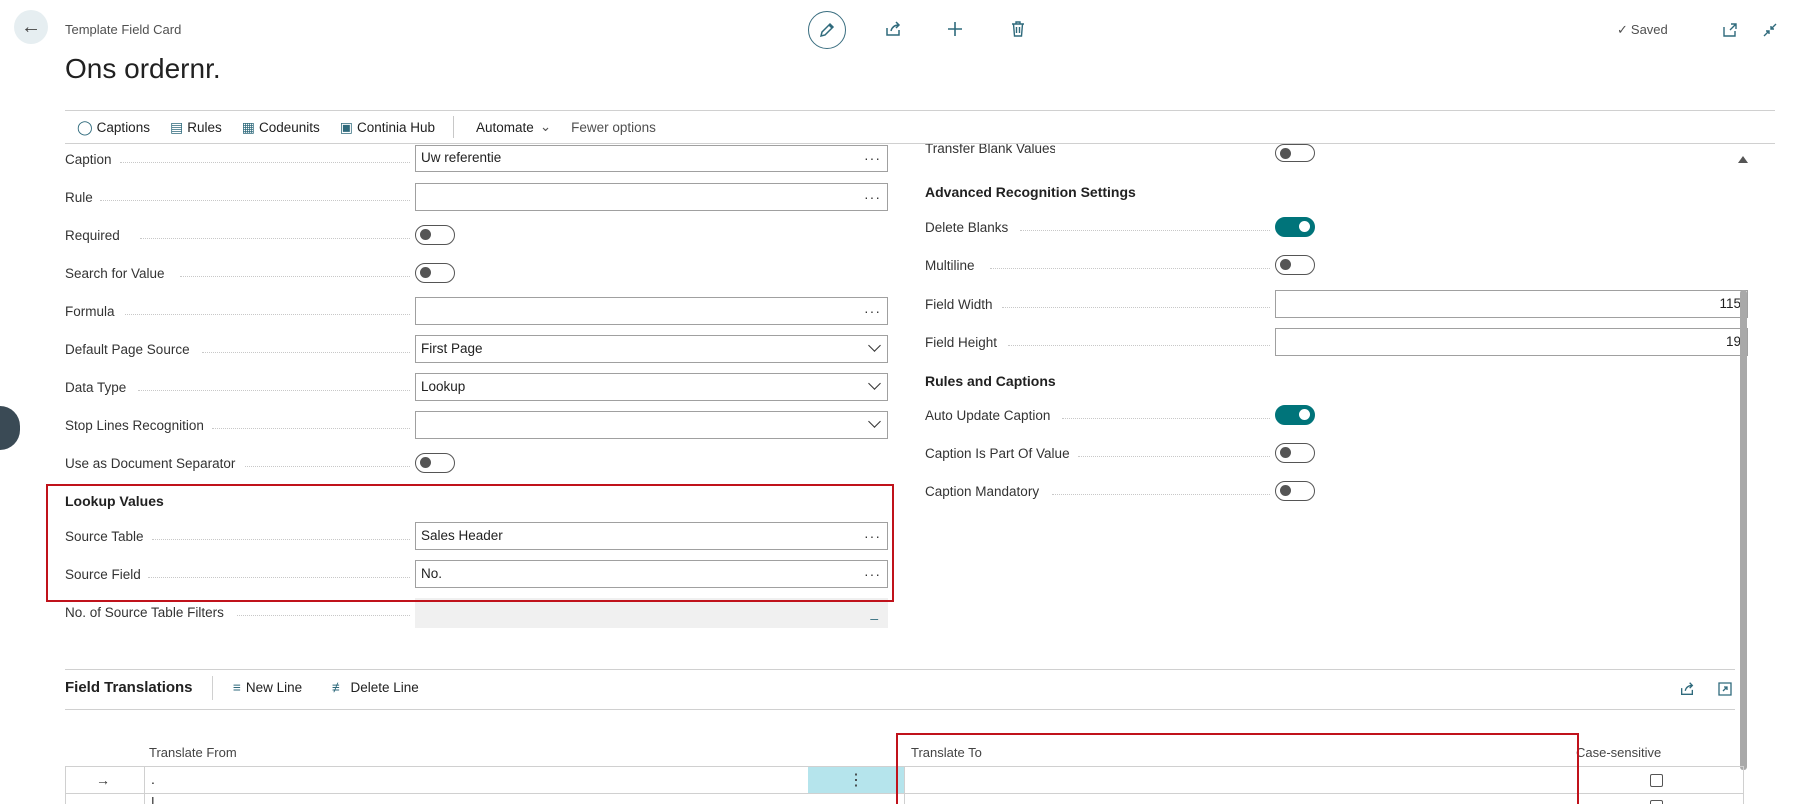 The image size is (1808, 804). What do you see at coordinates (150, 463) in the screenshot?
I see `use-as-document-separator-label: Use as Document Separator` at bounding box center [150, 463].